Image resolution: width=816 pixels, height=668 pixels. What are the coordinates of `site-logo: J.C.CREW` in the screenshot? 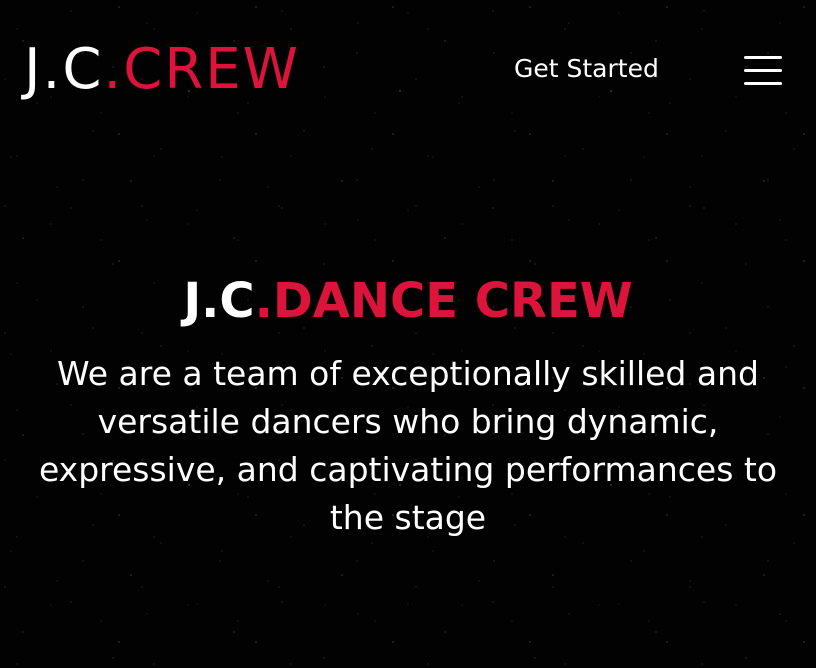 It's located at (162, 70).